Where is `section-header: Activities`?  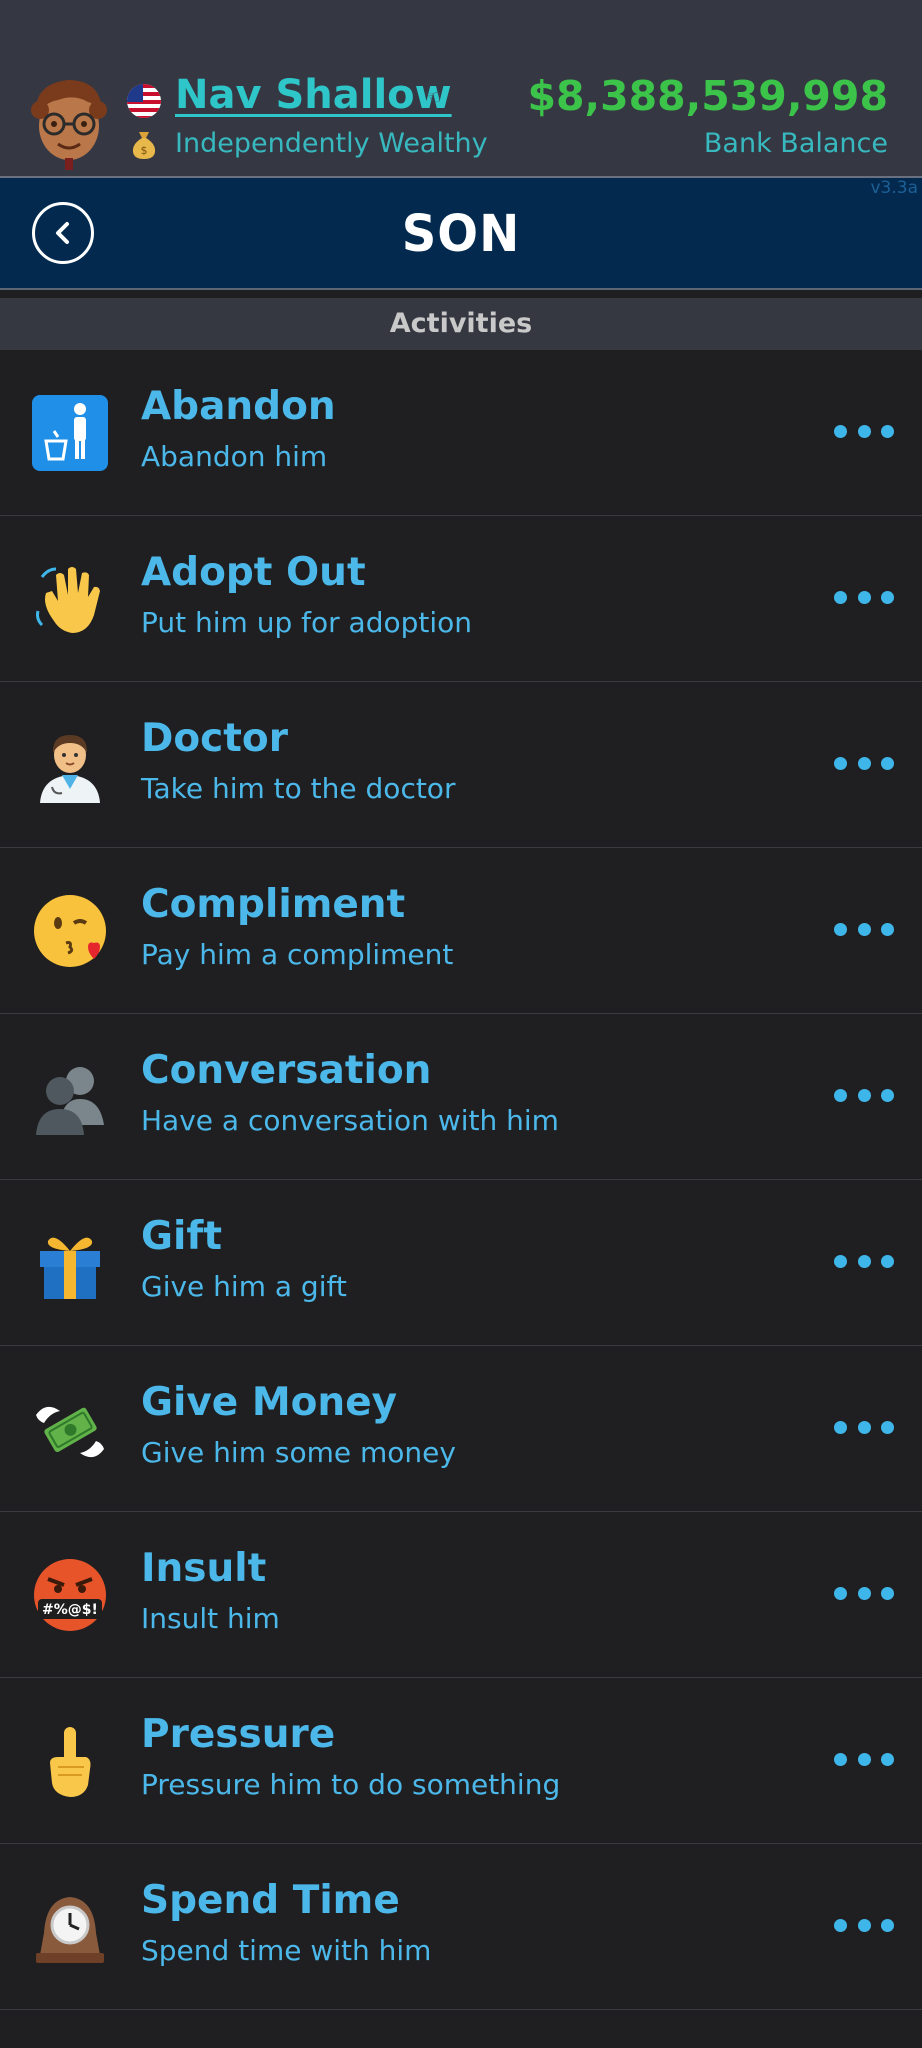
section-header: Activities is located at coordinates (461, 324).